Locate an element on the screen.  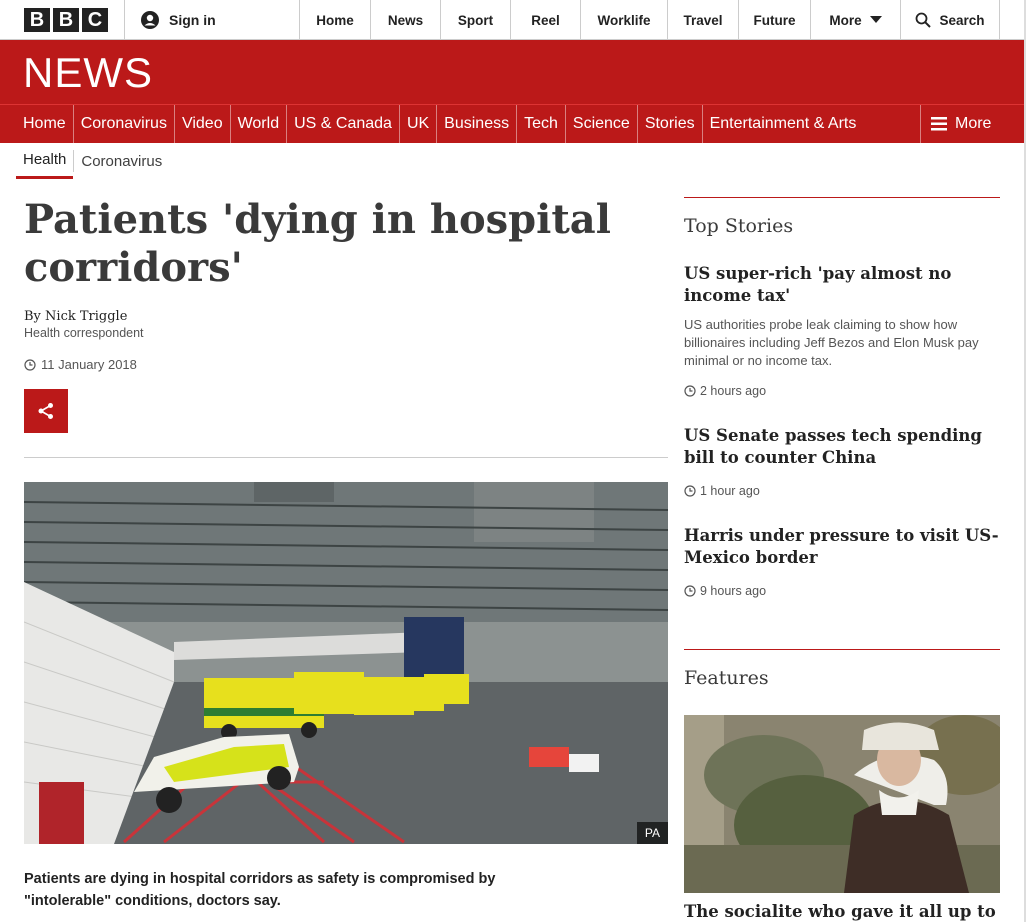
topnav-more-label: More is located at coordinates (845, 20).